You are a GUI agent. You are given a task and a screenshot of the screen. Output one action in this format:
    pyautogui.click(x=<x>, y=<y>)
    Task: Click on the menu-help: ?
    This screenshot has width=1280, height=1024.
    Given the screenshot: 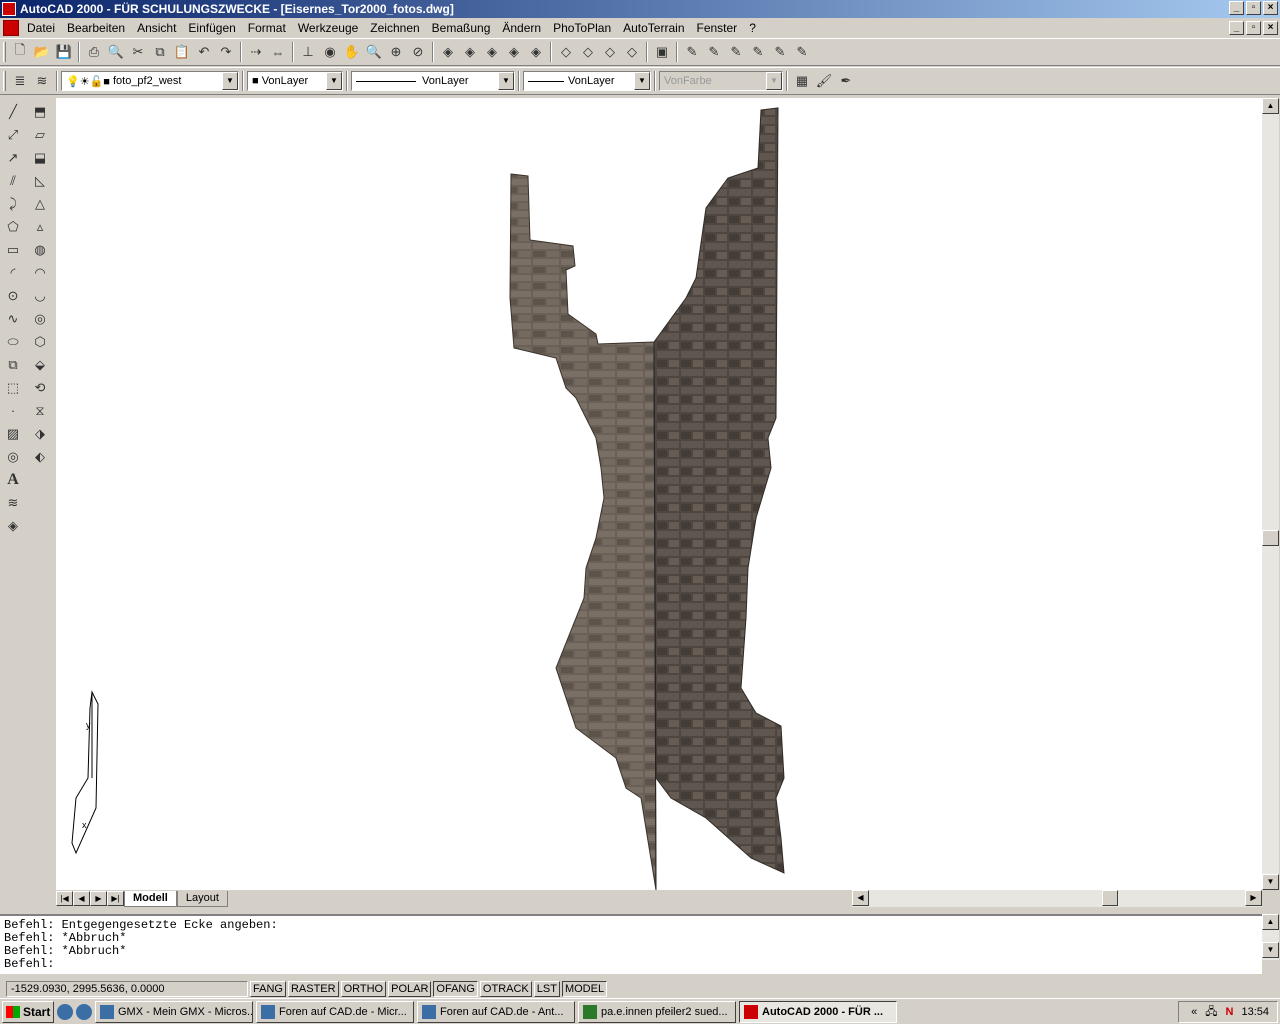 What is the action you would take?
    pyautogui.click(x=752, y=28)
    